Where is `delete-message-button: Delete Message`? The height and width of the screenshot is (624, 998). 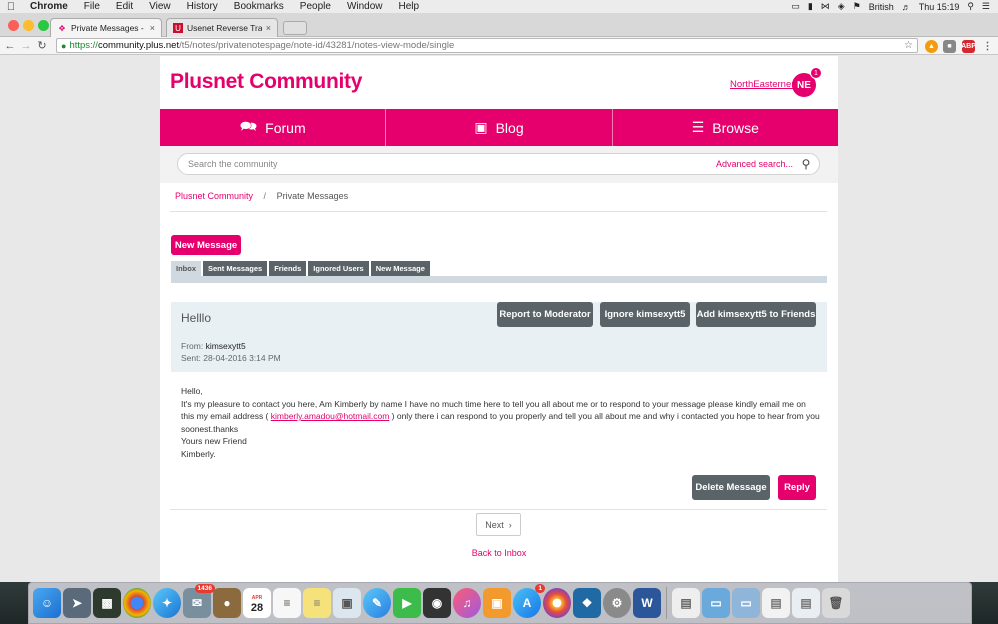 delete-message-button: Delete Message is located at coordinates (731, 487).